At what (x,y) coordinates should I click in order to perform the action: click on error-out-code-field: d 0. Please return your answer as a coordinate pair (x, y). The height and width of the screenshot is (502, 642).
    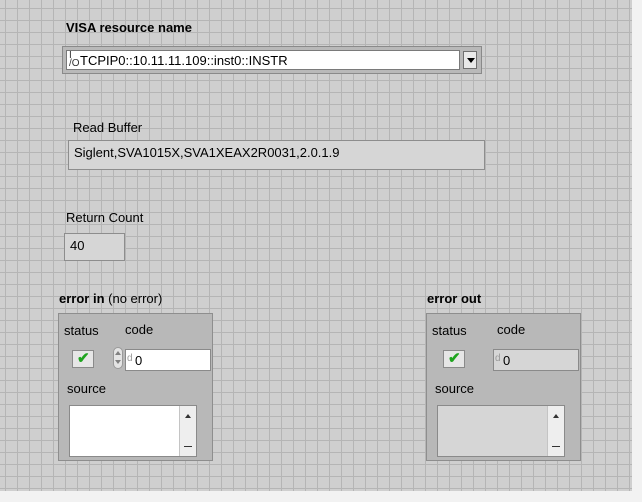
    Looking at the image, I should click on (536, 360).